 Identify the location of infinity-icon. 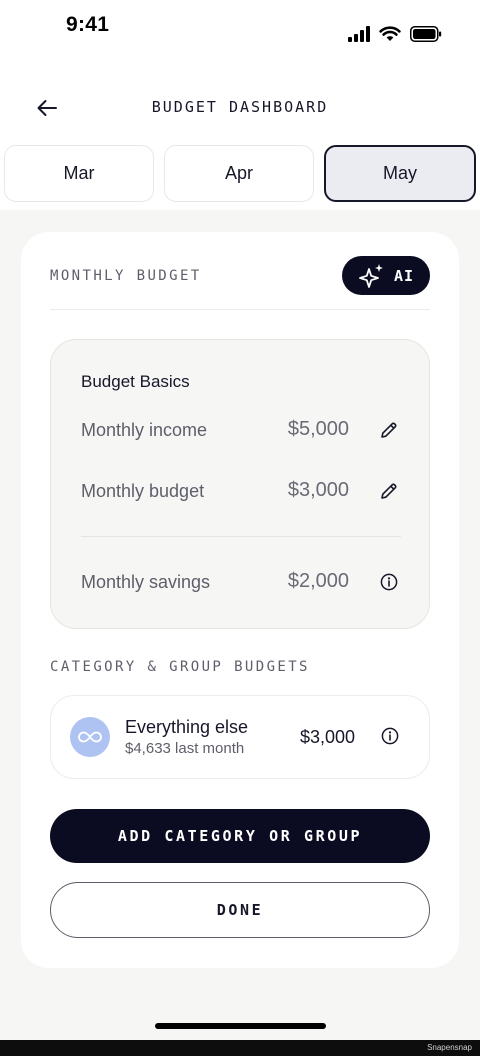
(90, 737).